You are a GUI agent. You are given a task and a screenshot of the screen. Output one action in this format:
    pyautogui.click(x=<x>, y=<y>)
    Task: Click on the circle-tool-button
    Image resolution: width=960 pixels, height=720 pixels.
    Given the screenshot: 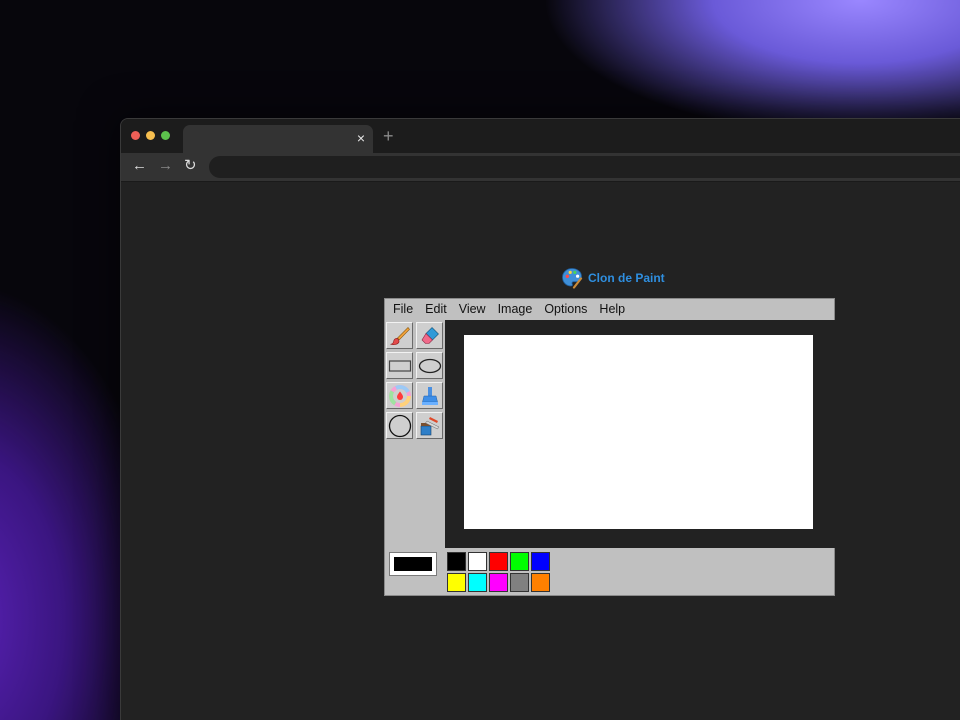 What is the action you would take?
    pyautogui.click(x=399, y=425)
    